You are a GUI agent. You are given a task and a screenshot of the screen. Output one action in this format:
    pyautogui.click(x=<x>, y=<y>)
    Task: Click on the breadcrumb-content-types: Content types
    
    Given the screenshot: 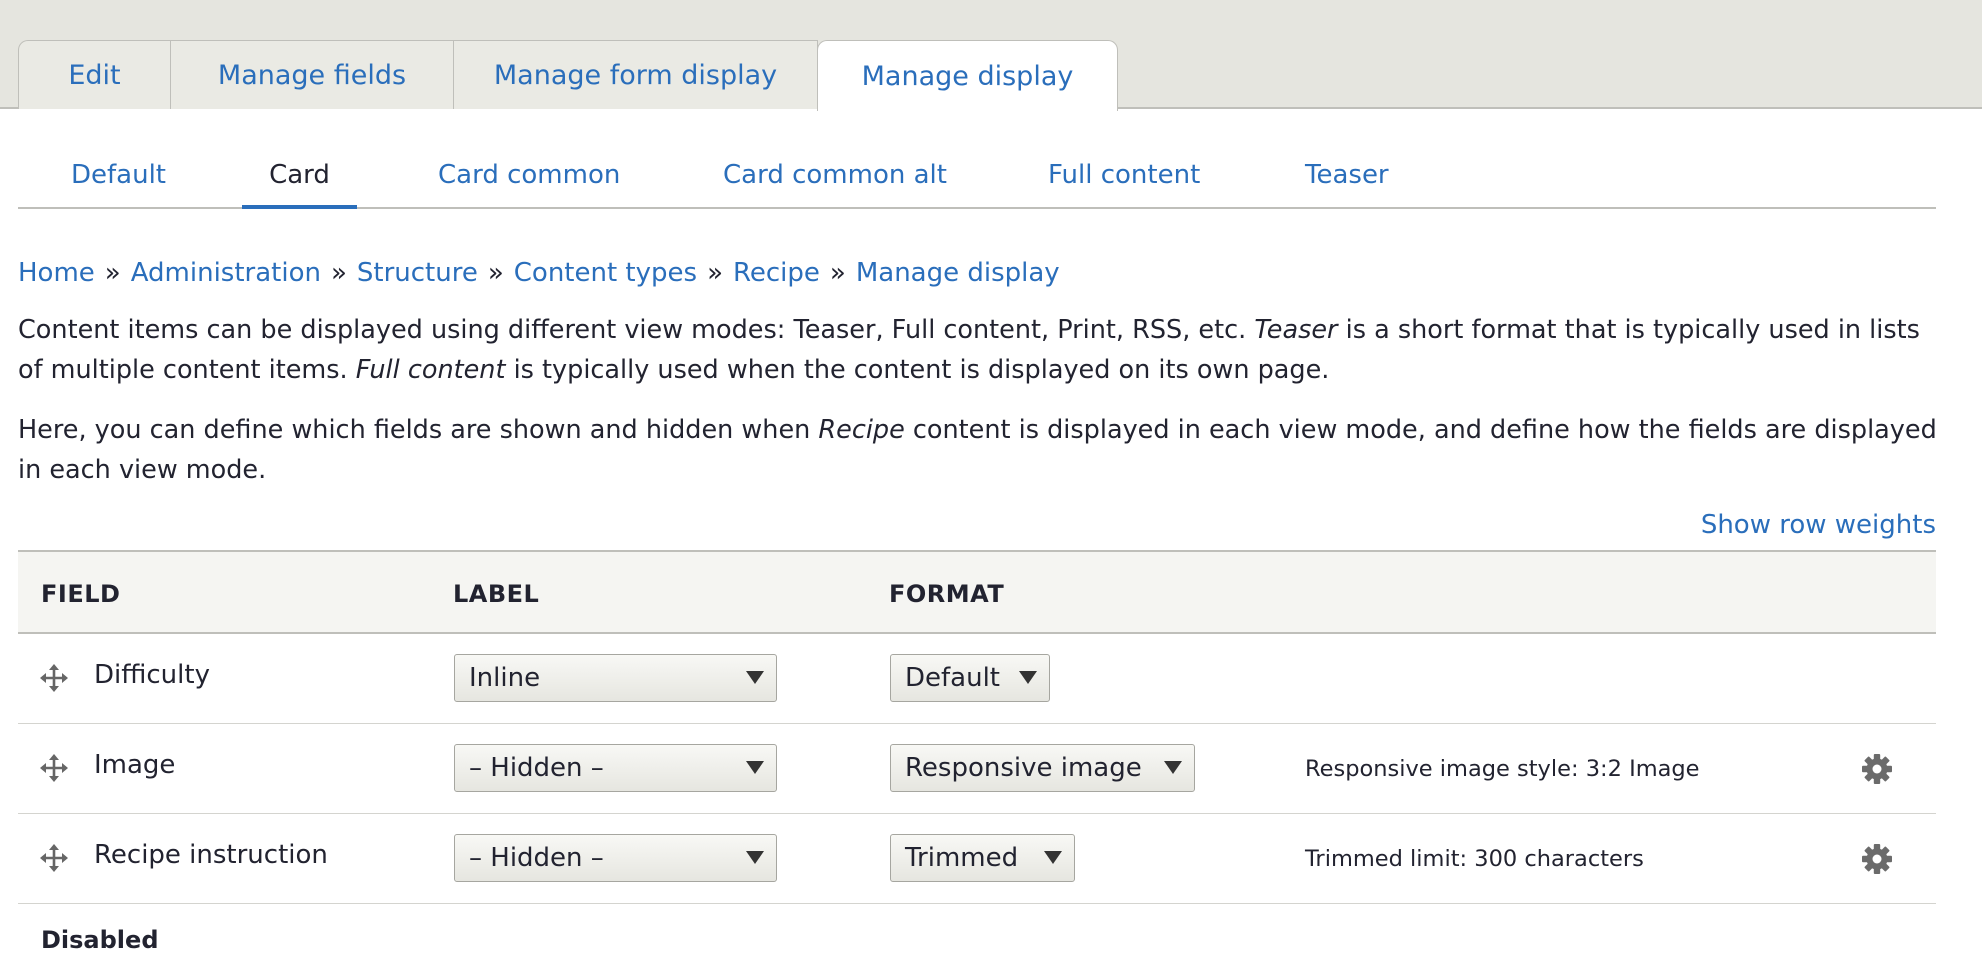 What is the action you would take?
    pyautogui.click(x=605, y=273)
    